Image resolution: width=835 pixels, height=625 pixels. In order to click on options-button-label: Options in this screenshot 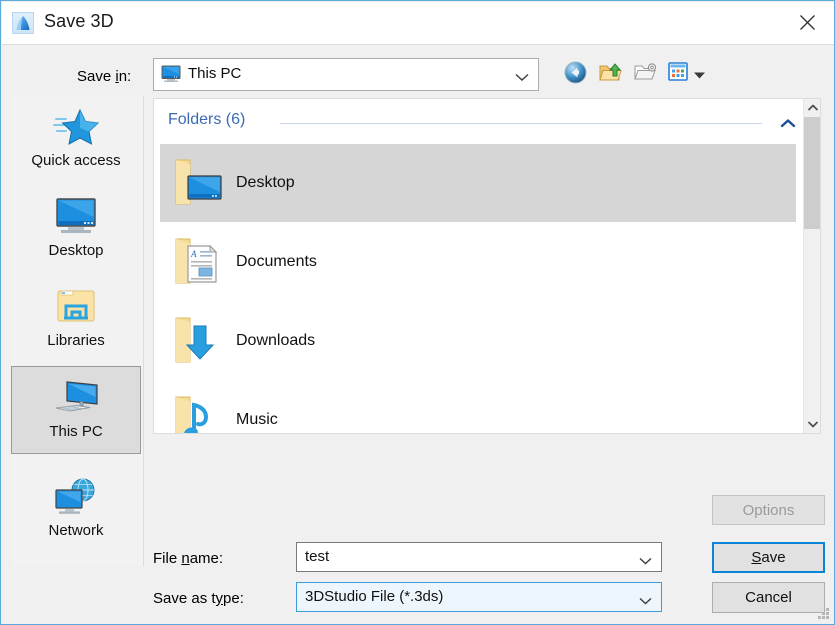, I will do `click(768, 510)`.